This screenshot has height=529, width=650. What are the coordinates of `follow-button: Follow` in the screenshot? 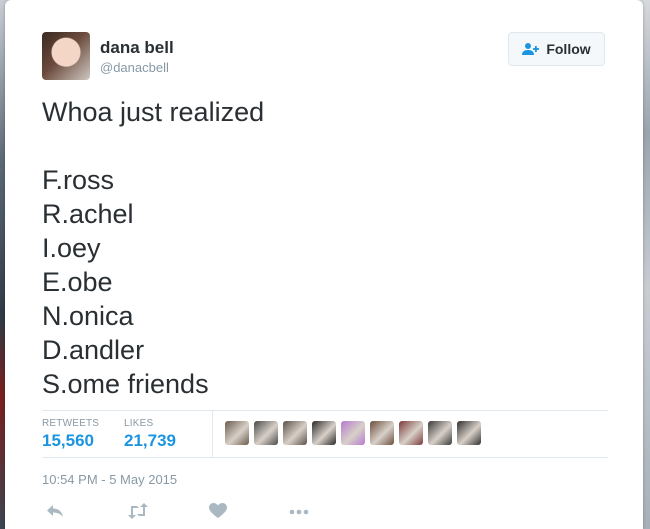 It's located at (556, 49).